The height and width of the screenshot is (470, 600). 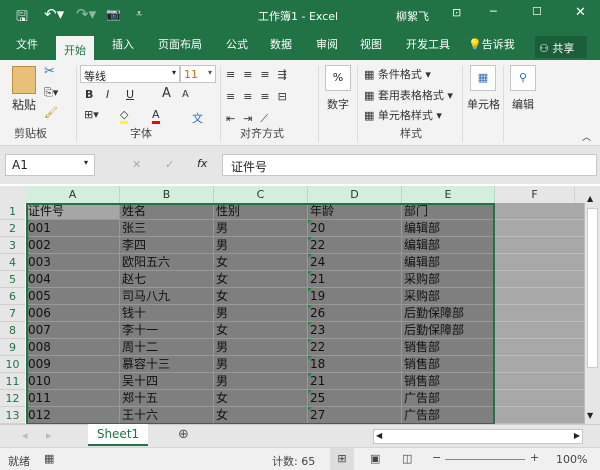 What do you see at coordinates (448, 245) in the screenshot?
I see `cell: 编辑部` at bounding box center [448, 245].